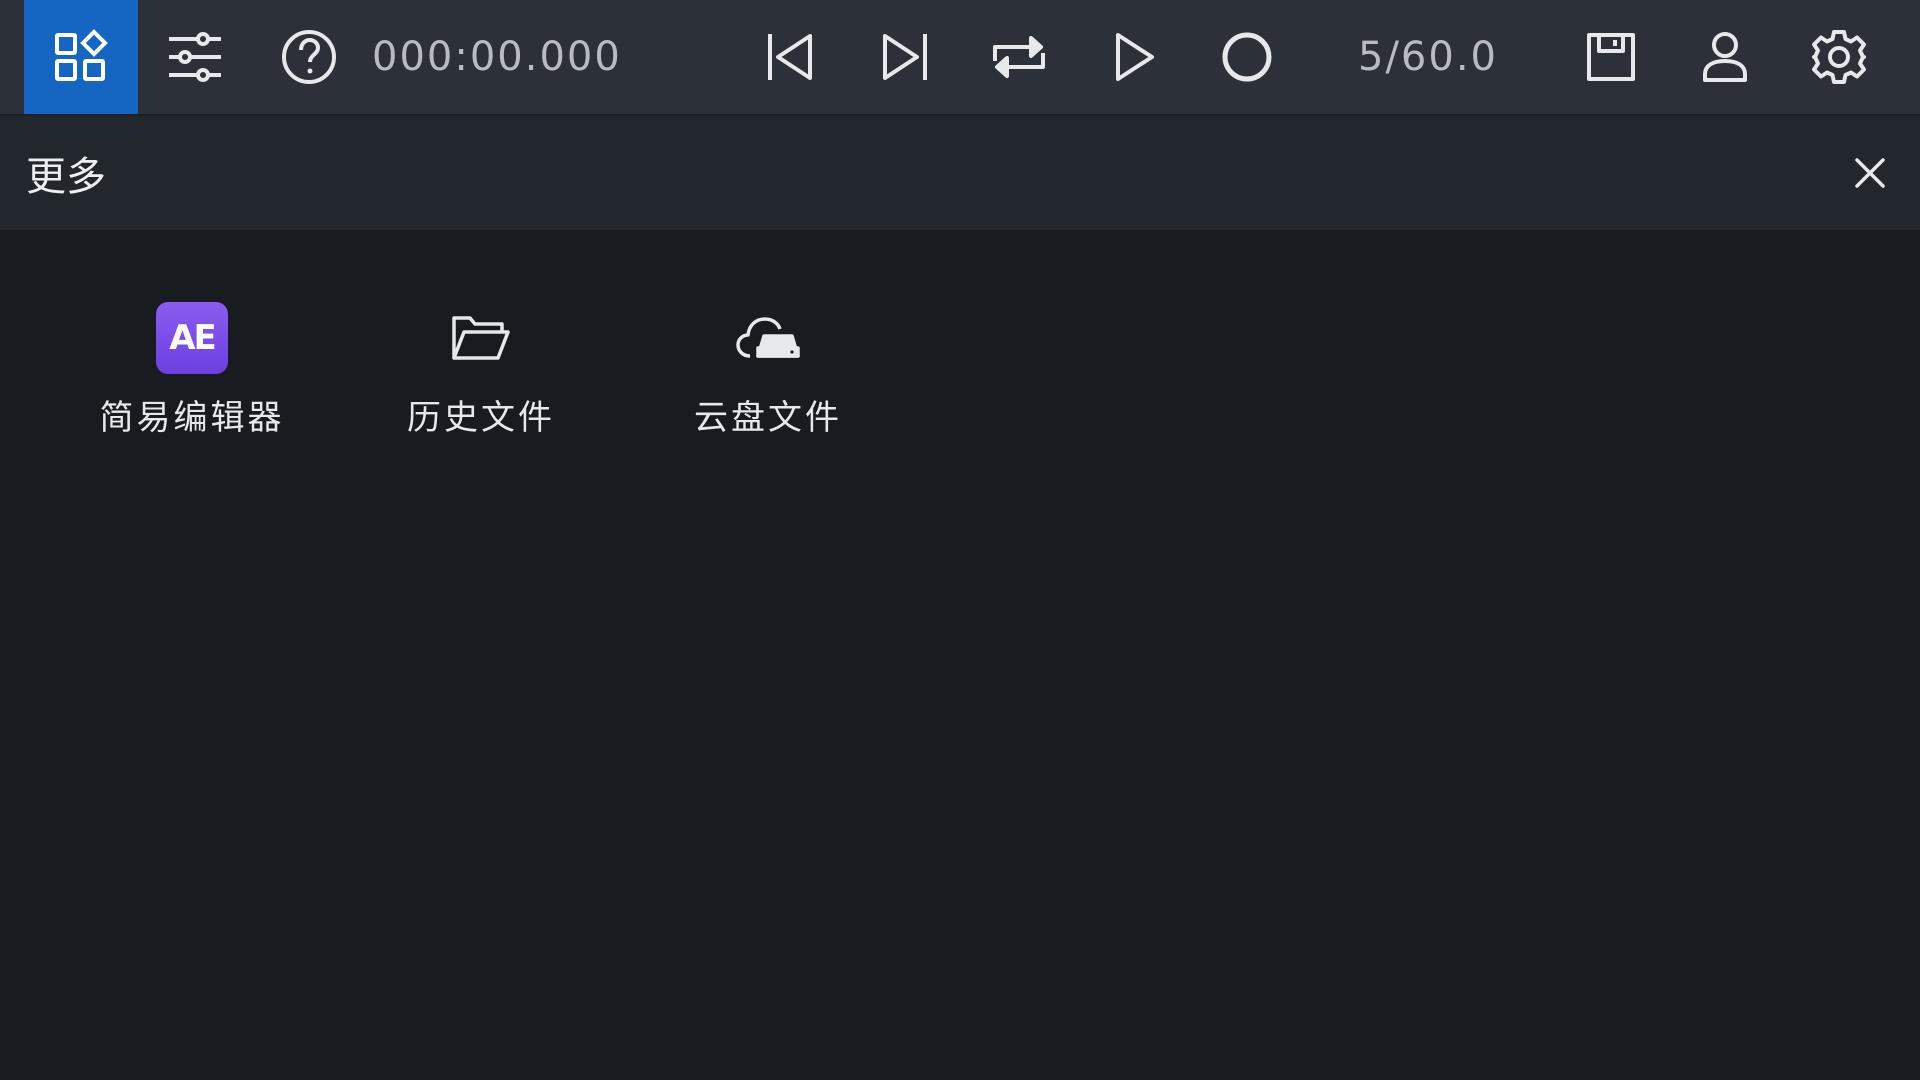 This screenshot has height=1080, width=1920. I want to click on sliders-icon, so click(195, 57).